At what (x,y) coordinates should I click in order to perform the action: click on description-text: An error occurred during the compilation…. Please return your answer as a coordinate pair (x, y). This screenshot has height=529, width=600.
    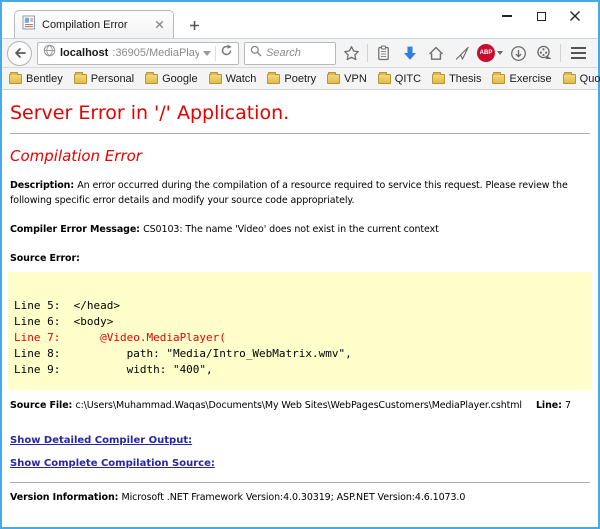
    Looking at the image, I should click on (289, 193).